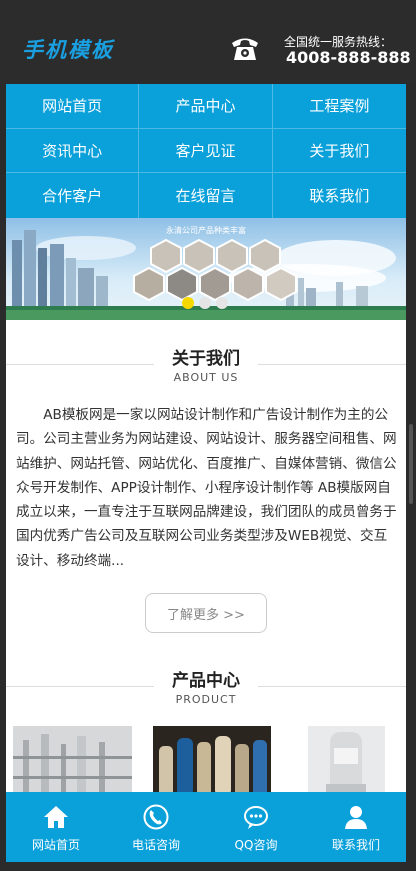  Describe the element at coordinates (56, 817) in the screenshot. I see `home-icon` at that location.